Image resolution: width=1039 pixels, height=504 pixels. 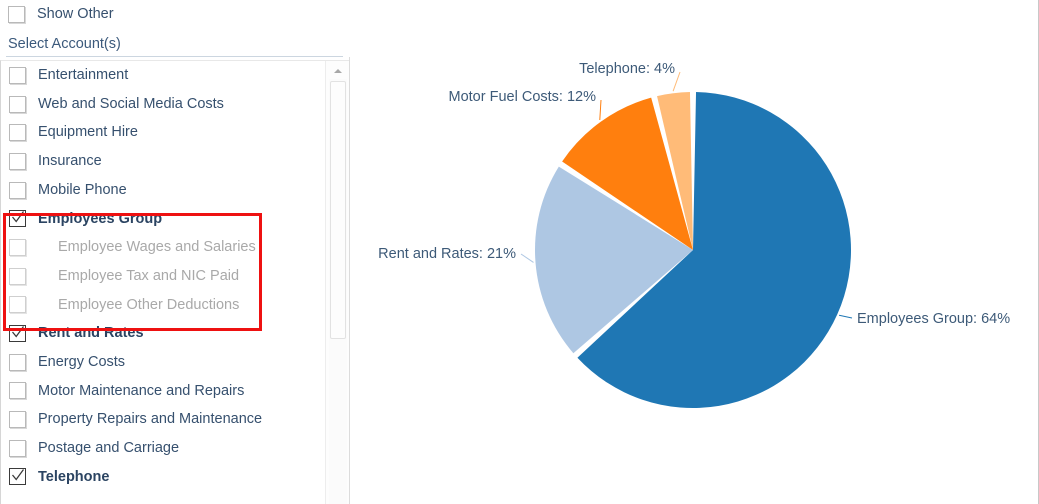 I want to click on account-list-item-label: Rent and Rates, so click(x=91, y=333).